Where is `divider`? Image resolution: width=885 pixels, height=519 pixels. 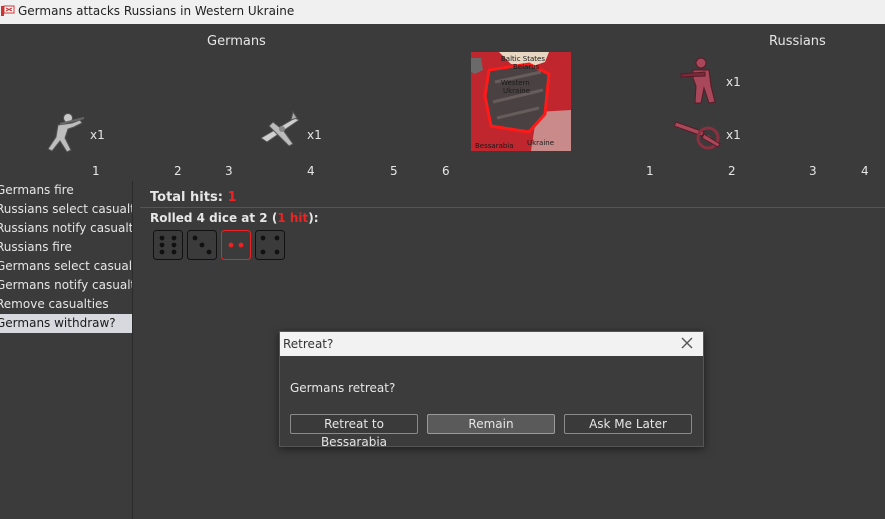
divider is located at coordinates (512, 207).